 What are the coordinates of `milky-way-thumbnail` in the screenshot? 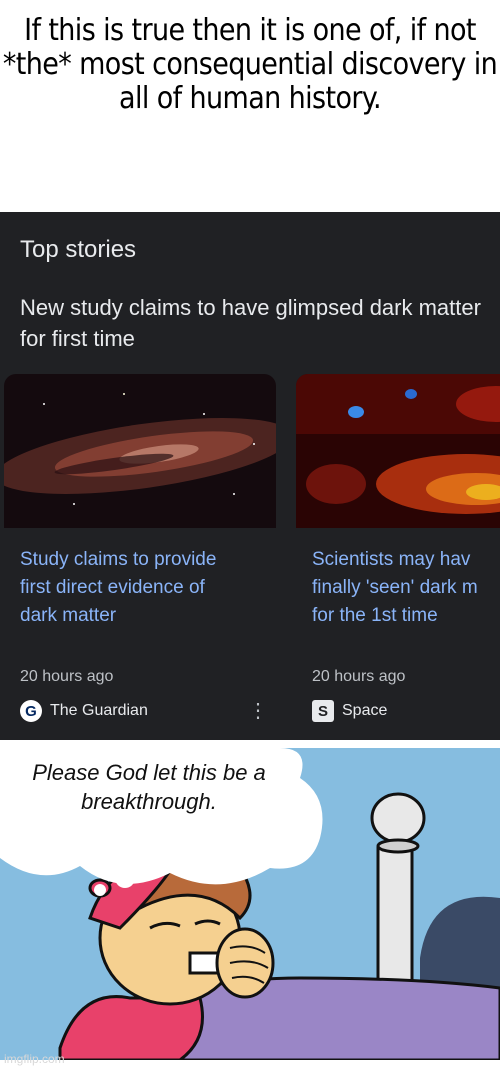 It's located at (140, 451).